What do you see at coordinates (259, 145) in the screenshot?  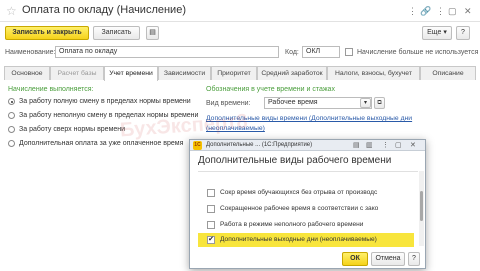 I see `dialog-header-title: Дополнительные ... (1С:Предприятие)` at bounding box center [259, 145].